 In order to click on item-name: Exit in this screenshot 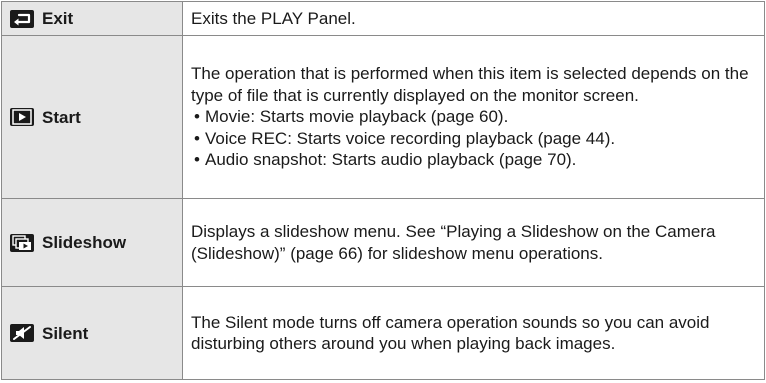, I will do `click(58, 19)`.